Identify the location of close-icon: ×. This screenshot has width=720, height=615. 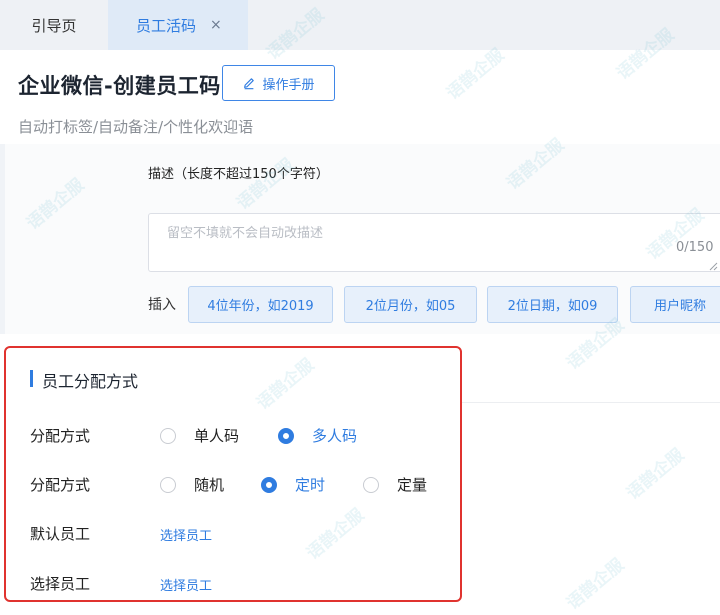
(216, 25).